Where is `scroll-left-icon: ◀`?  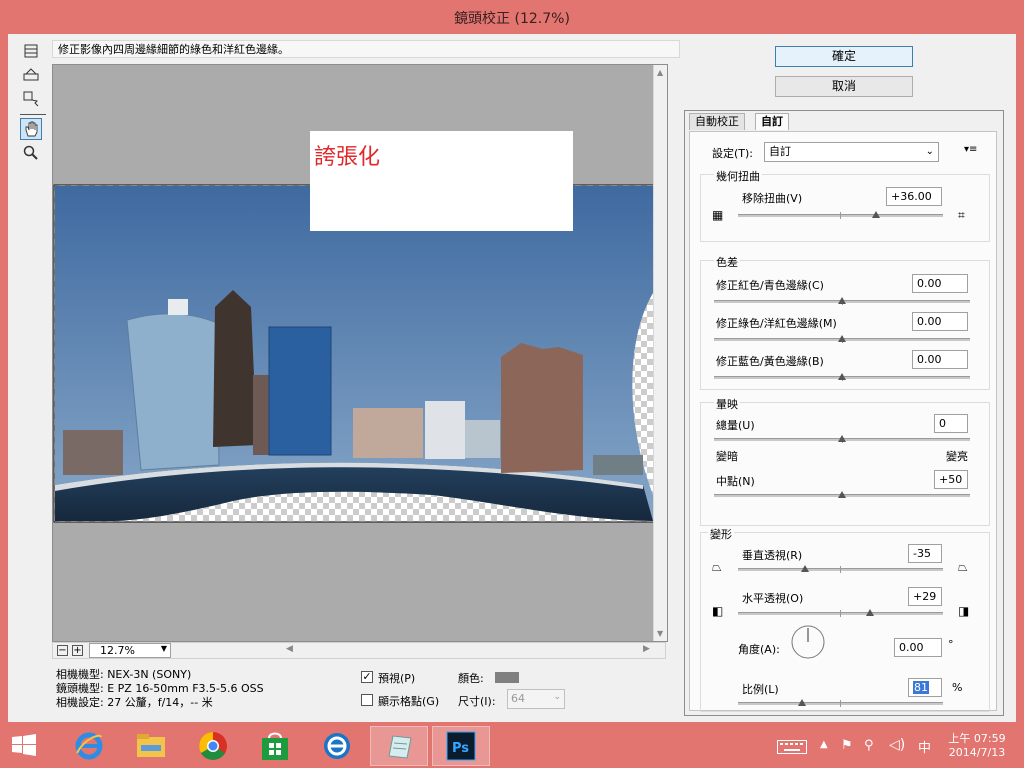
scroll-left-icon: ◀ is located at coordinates (289, 649).